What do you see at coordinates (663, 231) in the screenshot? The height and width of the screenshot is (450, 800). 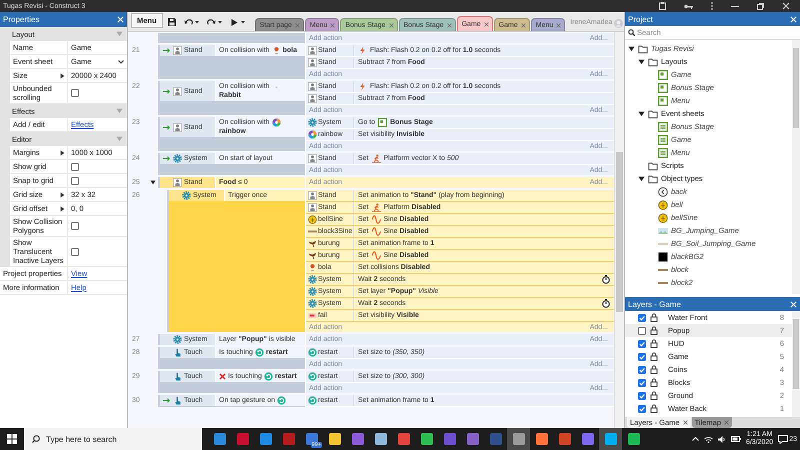 I see `landscape-icon` at bounding box center [663, 231].